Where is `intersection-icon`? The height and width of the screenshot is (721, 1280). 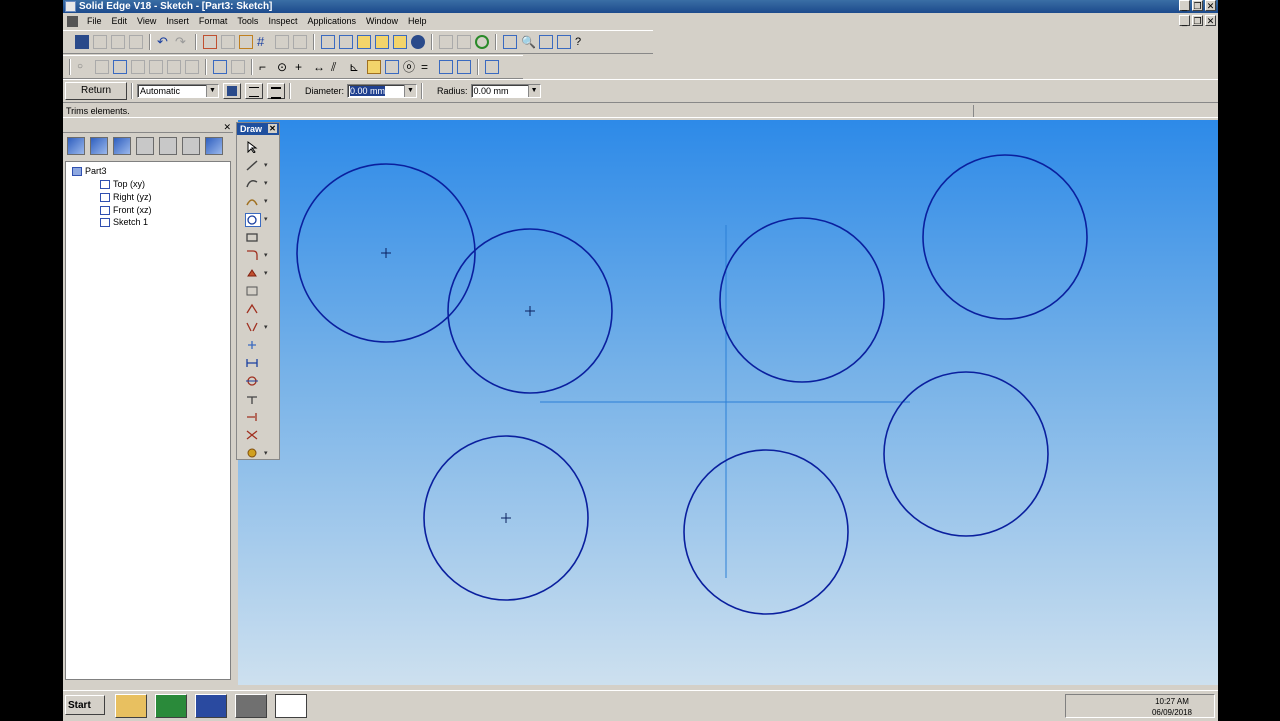 intersection-icon is located at coordinates (102, 67).